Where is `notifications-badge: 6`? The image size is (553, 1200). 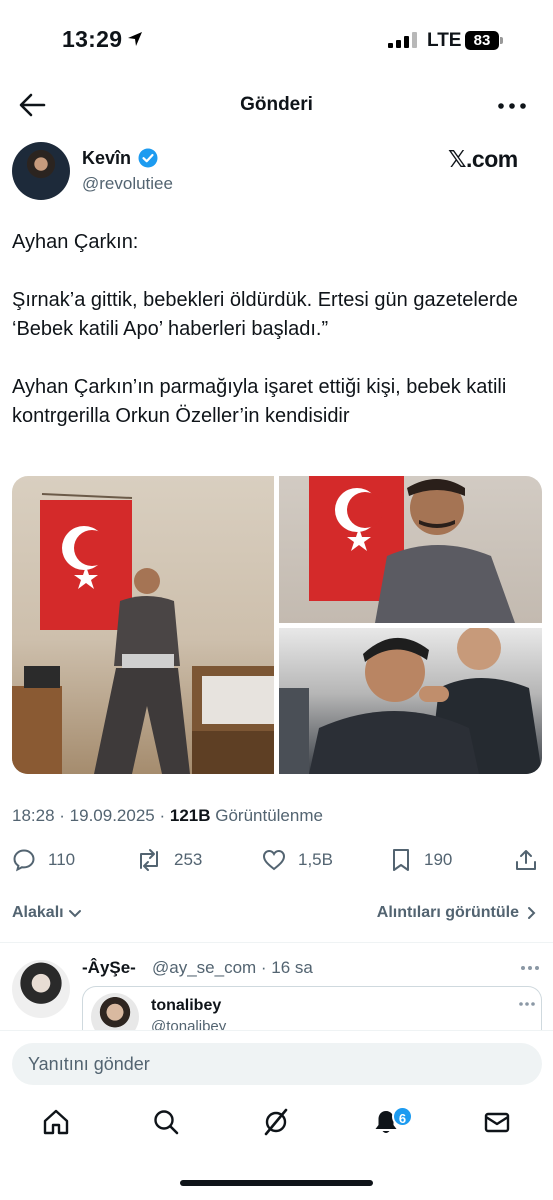
notifications-badge: 6 is located at coordinates (402, 1116).